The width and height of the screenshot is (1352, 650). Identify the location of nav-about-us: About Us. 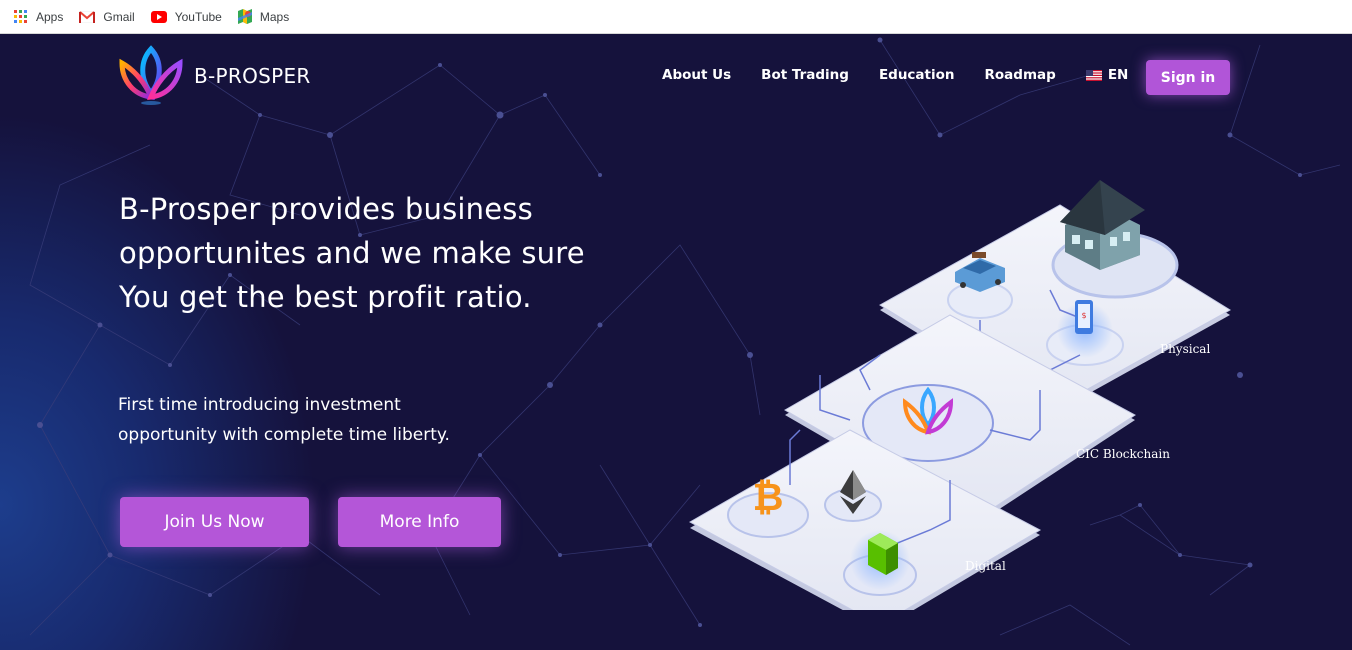
(696, 75).